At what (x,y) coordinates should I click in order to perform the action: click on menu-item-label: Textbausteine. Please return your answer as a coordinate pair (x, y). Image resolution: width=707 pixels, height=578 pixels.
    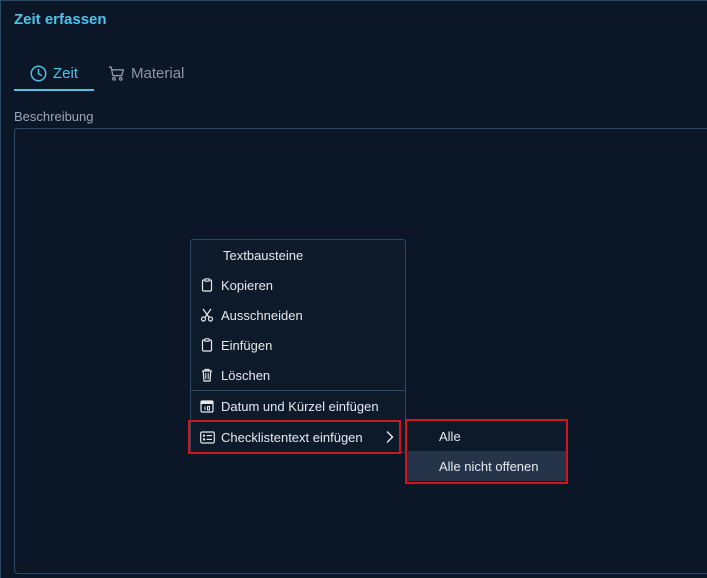
    Looking at the image, I should click on (263, 255).